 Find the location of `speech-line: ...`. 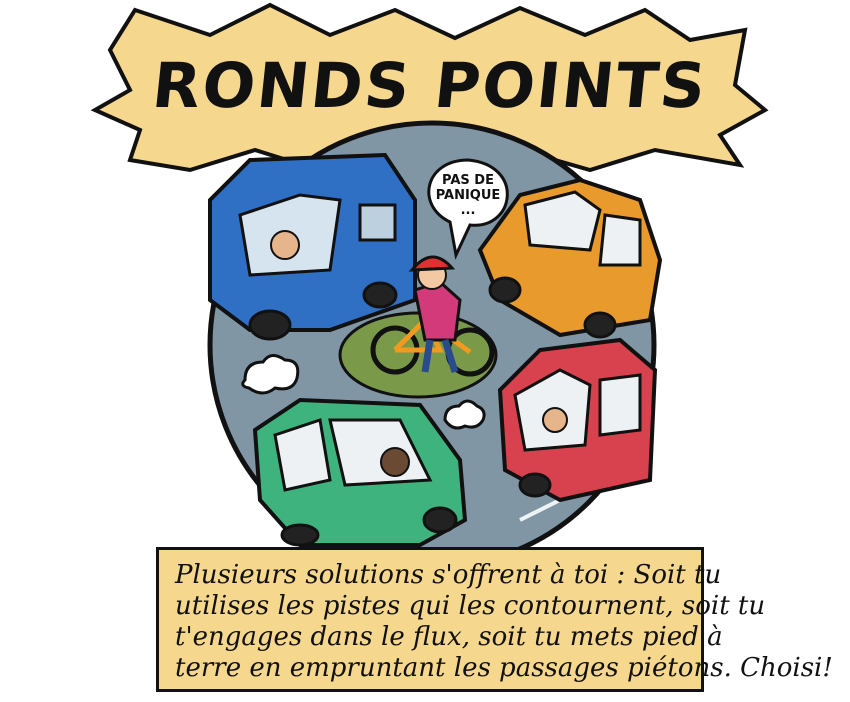

speech-line: ... is located at coordinates (468, 210).